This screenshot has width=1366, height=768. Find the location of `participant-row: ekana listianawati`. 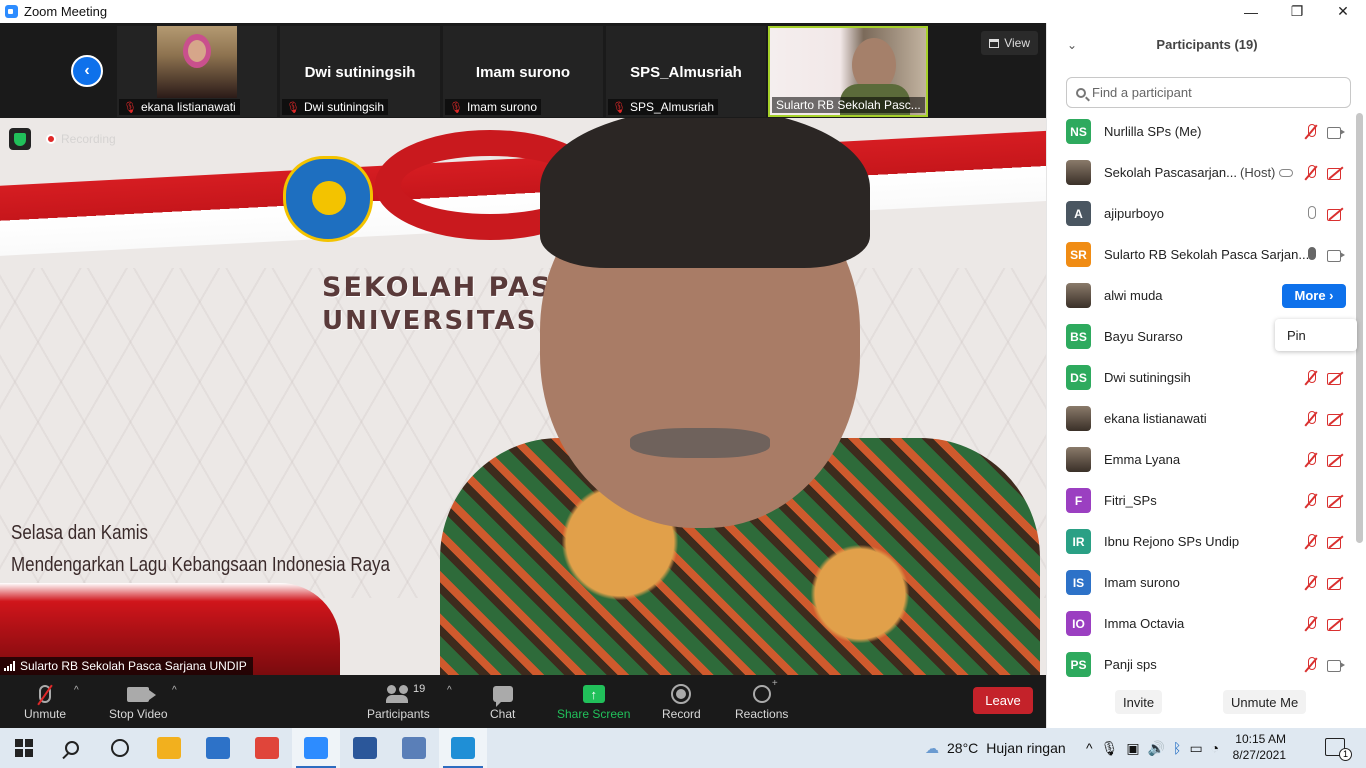

participant-row: ekana listianawati is located at coordinates (1202, 418).